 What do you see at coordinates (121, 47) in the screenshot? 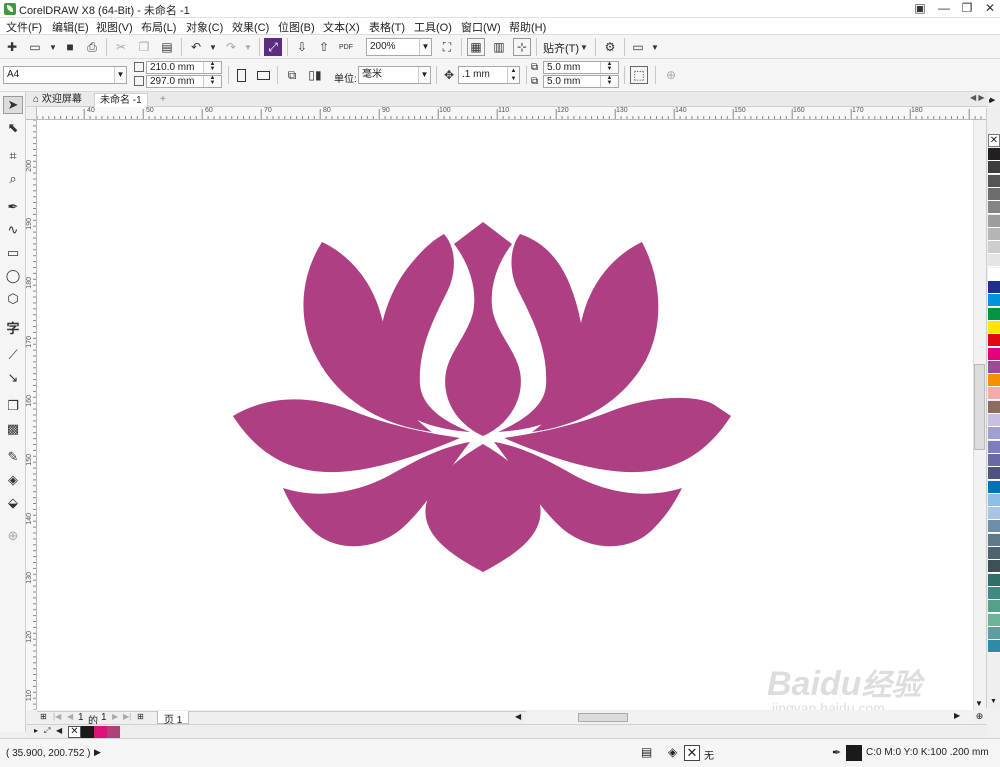
I see `cut-icon: ✂` at bounding box center [121, 47].